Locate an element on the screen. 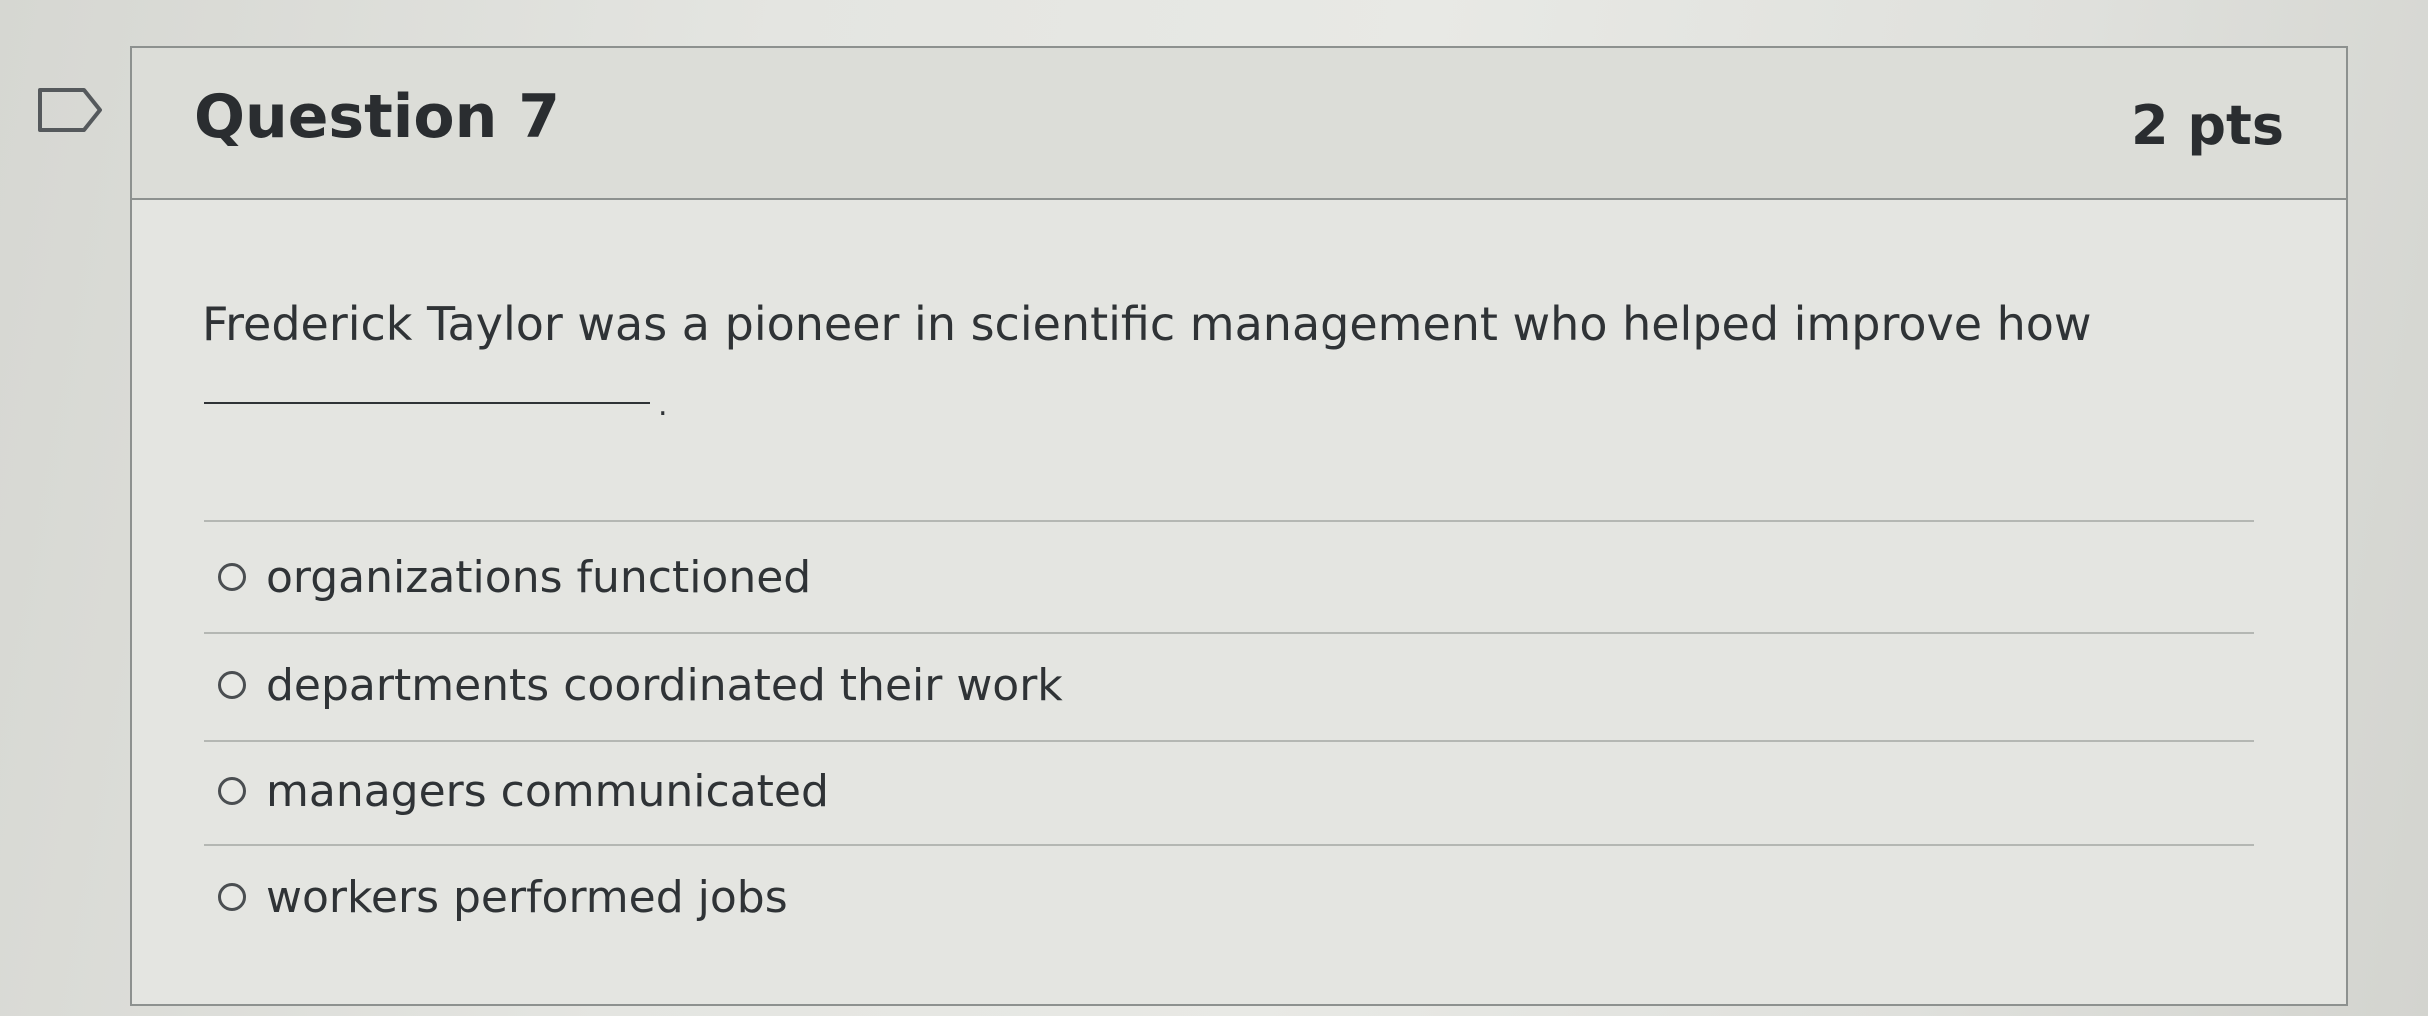  fill-in-blank-line is located at coordinates (427, 403).